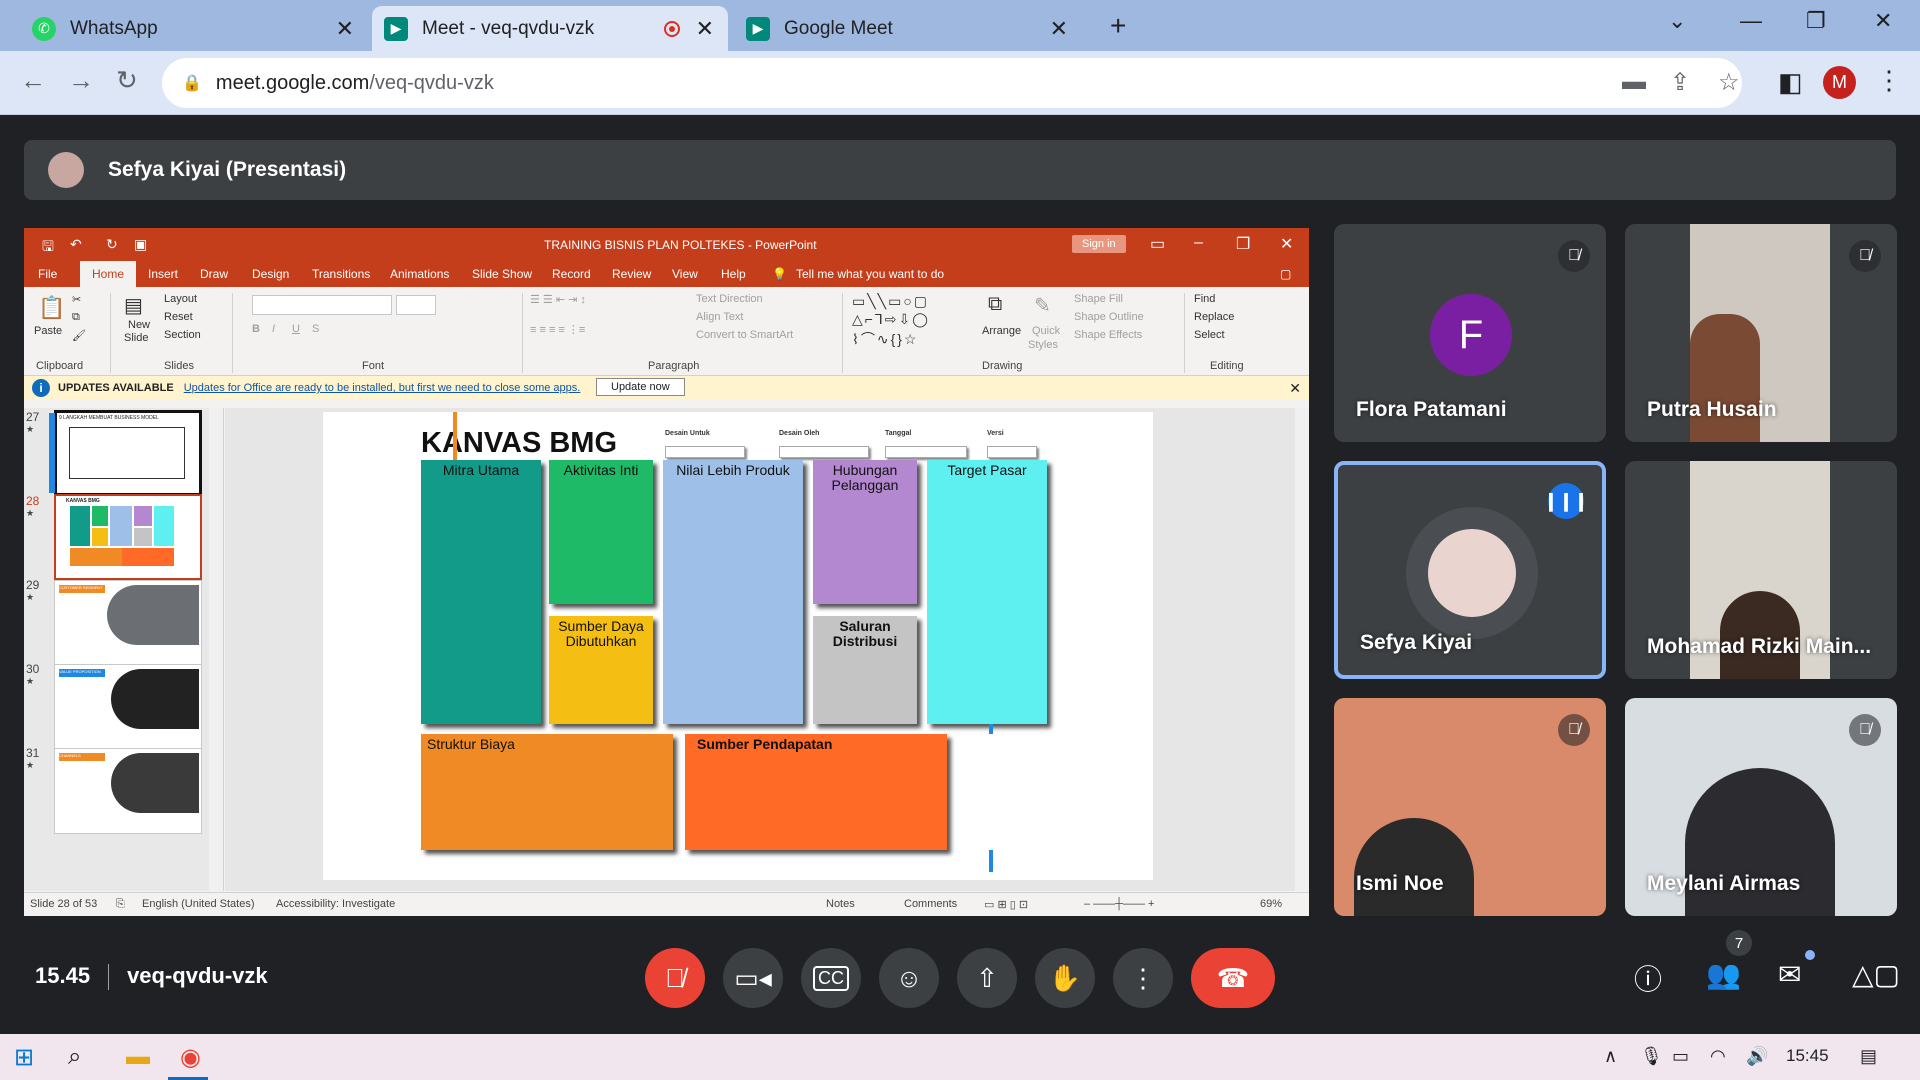 Image resolution: width=1920 pixels, height=1080 pixels. What do you see at coordinates (720, 317) in the screenshot?
I see `align-text-button: Align Text` at bounding box center [720, 317].